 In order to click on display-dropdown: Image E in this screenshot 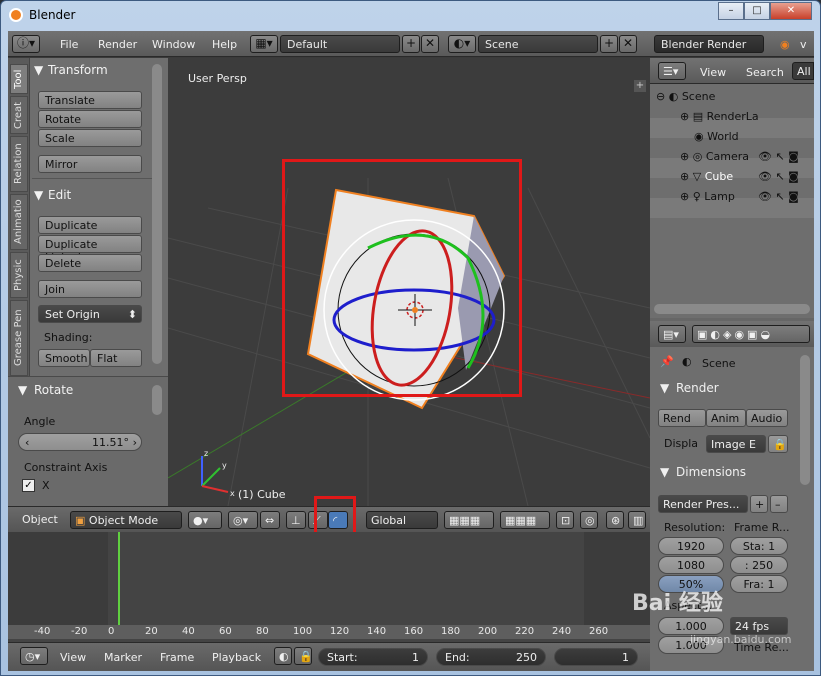, I will do `click(736, 444)`.